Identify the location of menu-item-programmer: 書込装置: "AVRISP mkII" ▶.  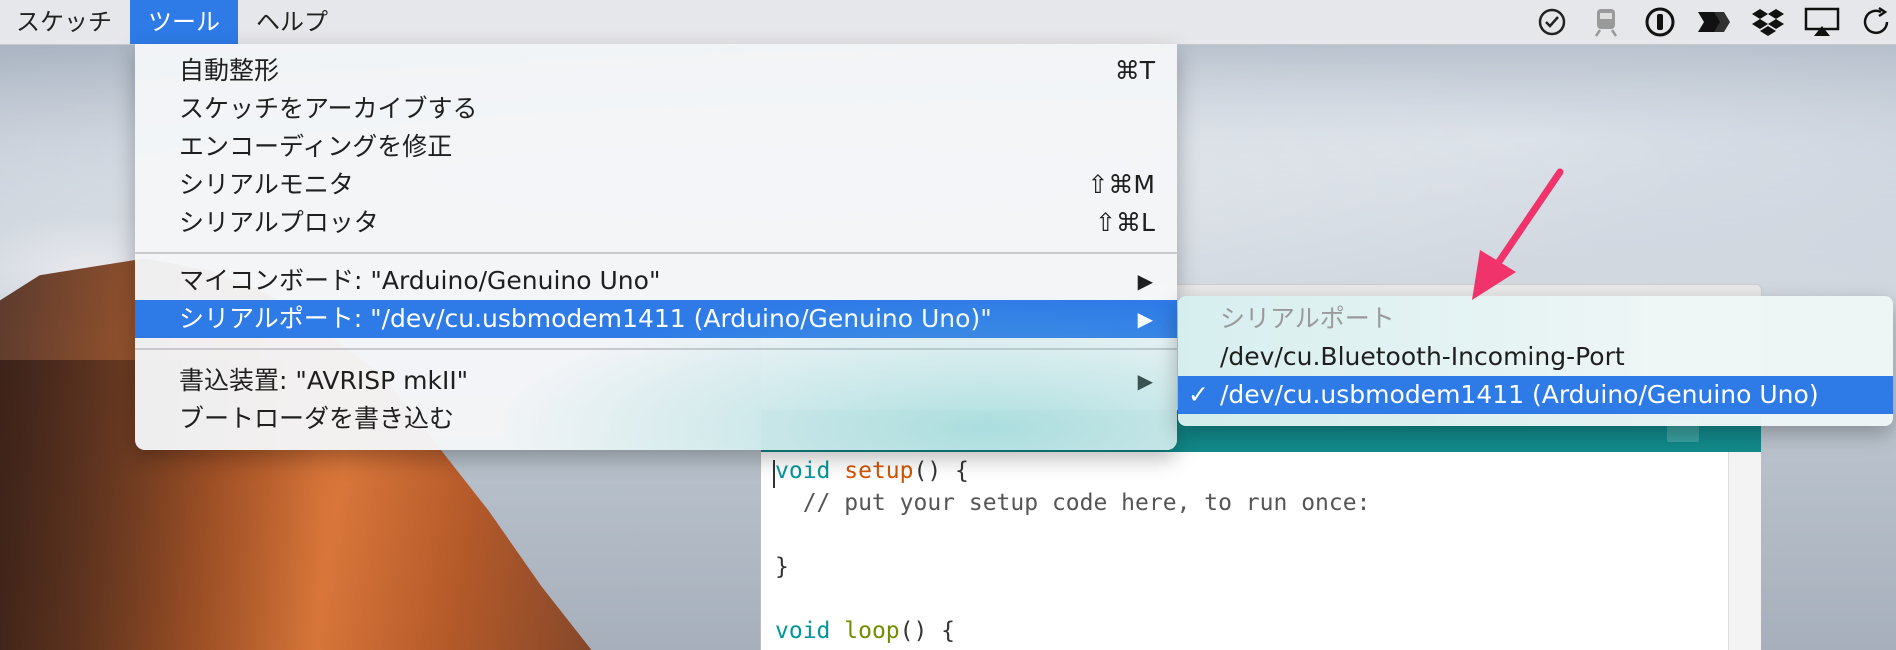
(656, 381).